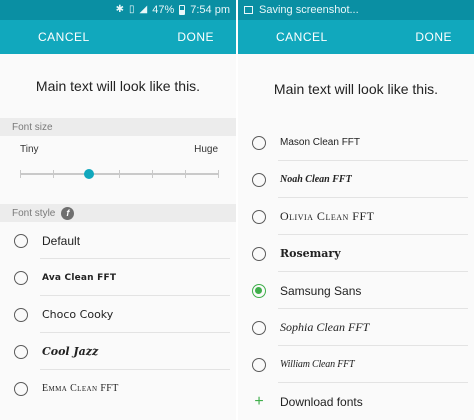  What do you see at coordinates (89, 174) in the screenshot?
I see `font-size-slider-thumb` at bounding box center [89, 174].